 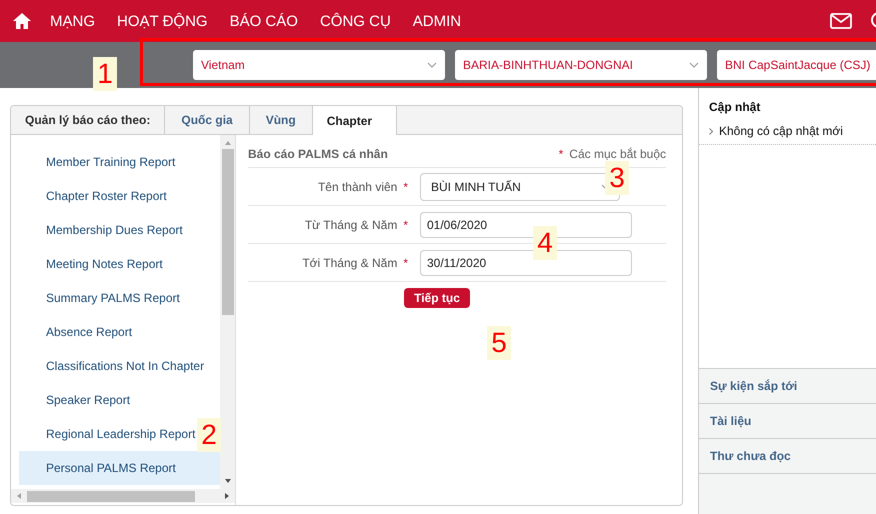 What do you see at coordinates (99, 298) in the screenshot?
I see `report-list-item: Summary PALMS Report` at bounding box center [99, 298].